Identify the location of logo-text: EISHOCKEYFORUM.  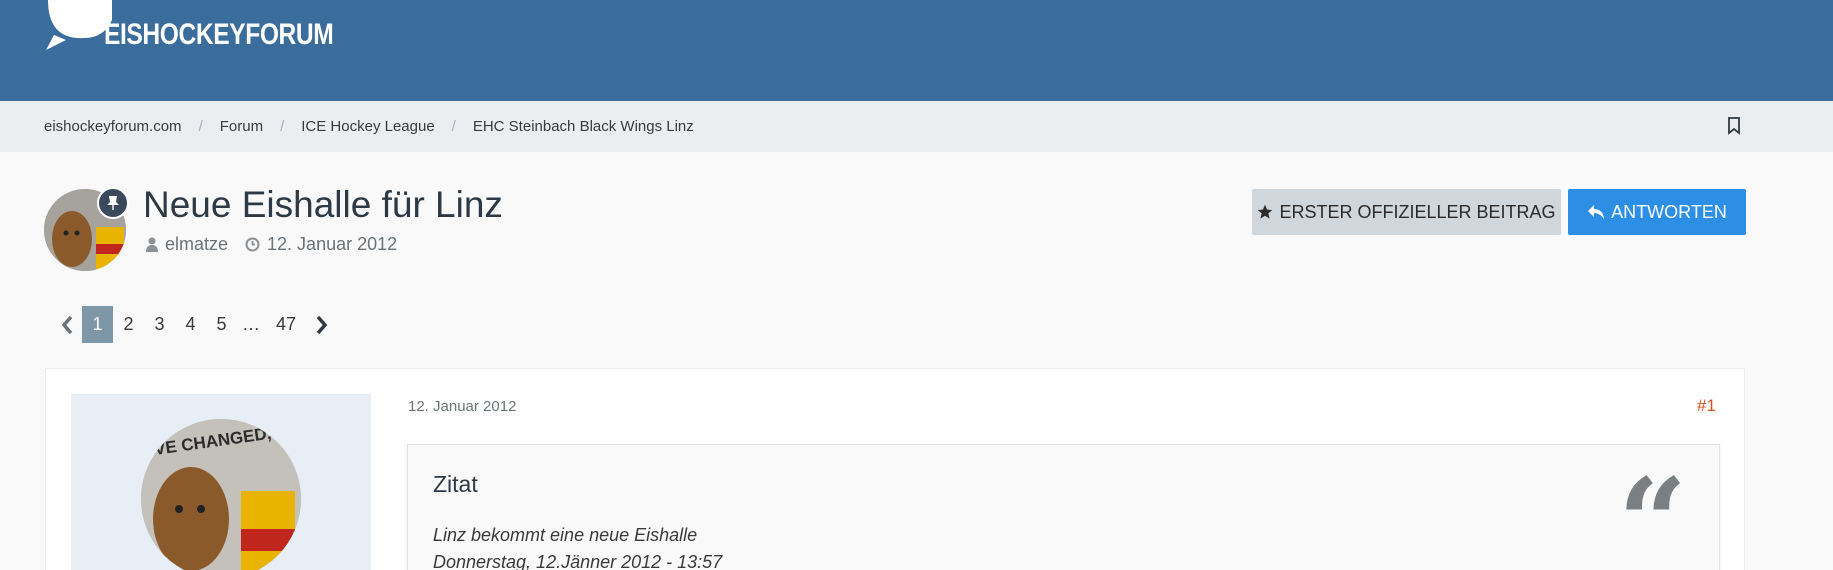
(219, 34).